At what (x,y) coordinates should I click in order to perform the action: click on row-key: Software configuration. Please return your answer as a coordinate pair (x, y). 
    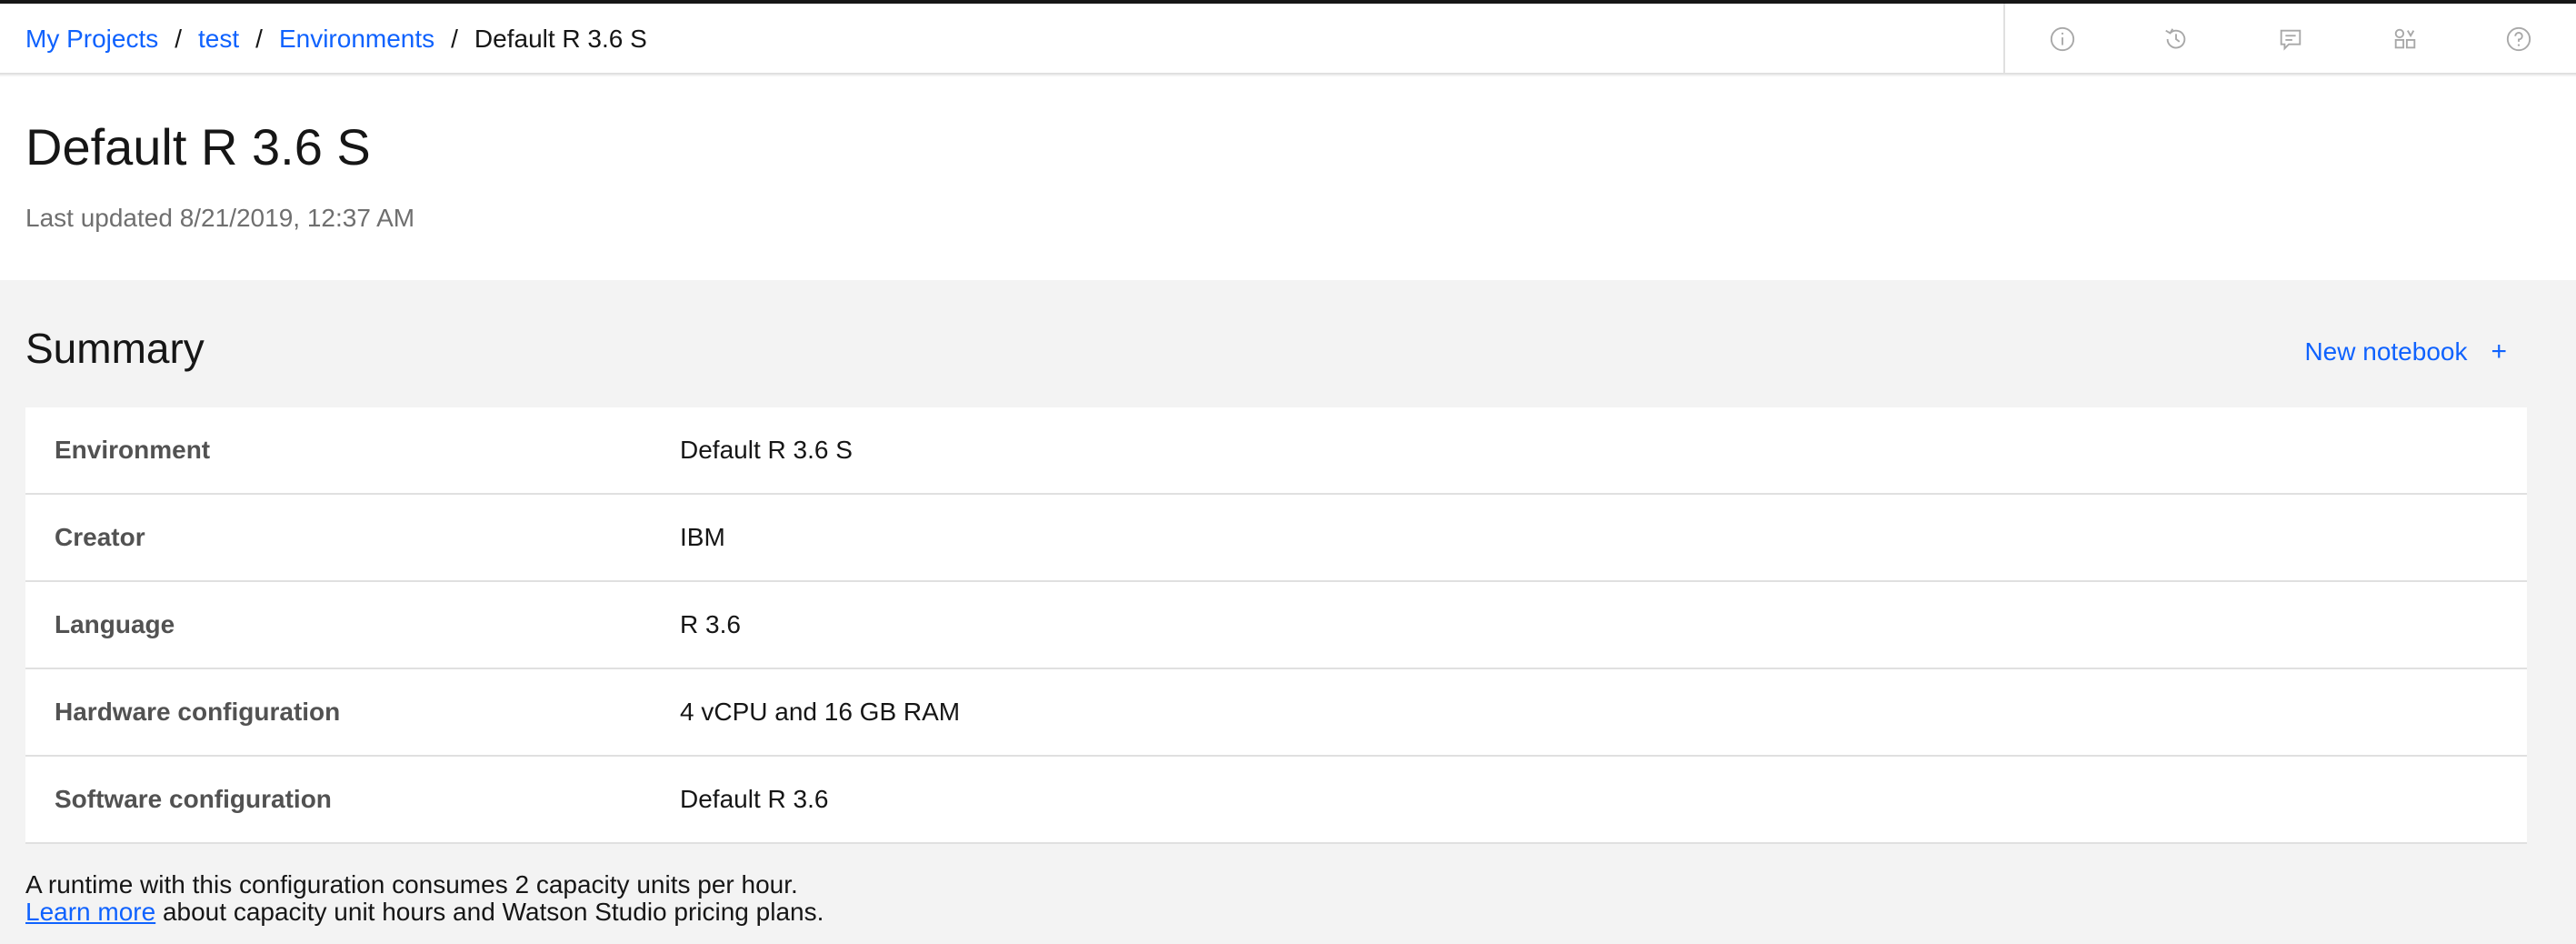
    Looking at the image, I should click on (193, 799).